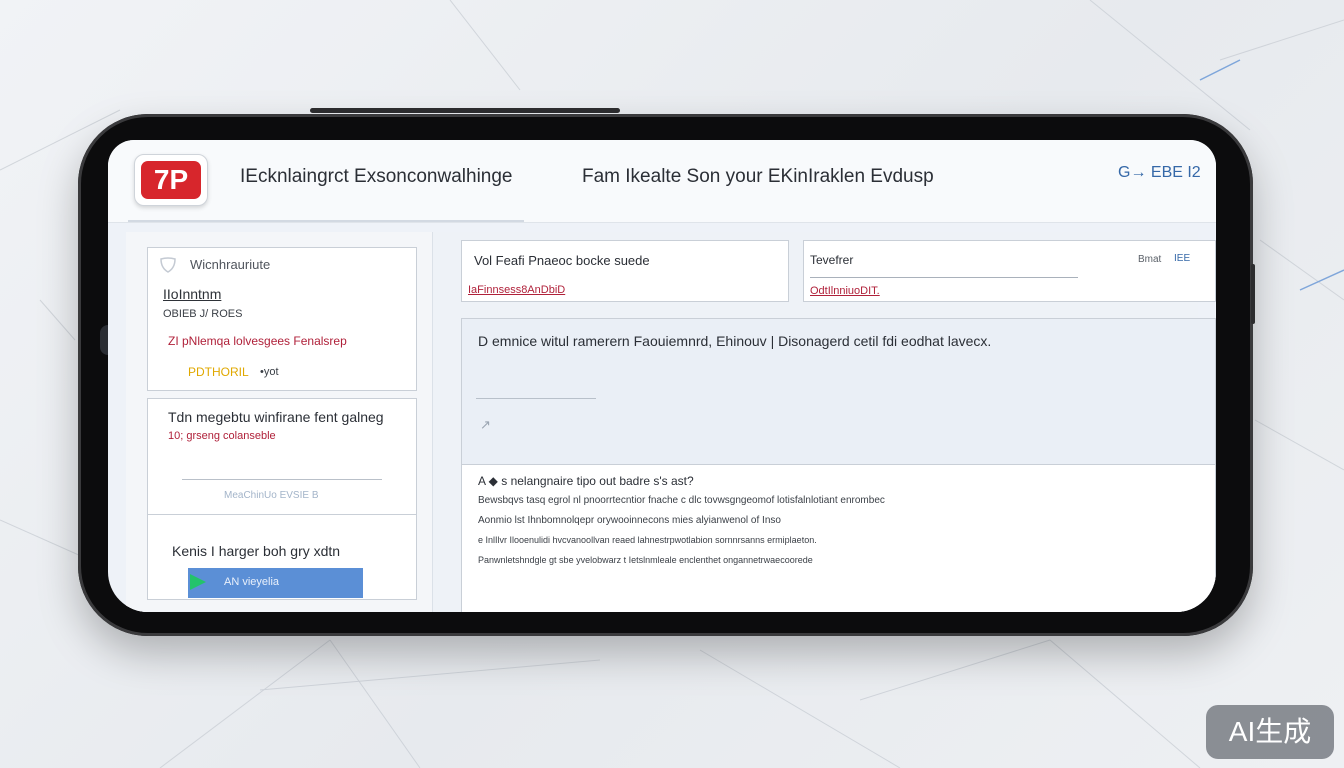  What do you see at coordinates (198, 584) in the screenshot?
I see `play-icon` at bounding box center [198, 584].